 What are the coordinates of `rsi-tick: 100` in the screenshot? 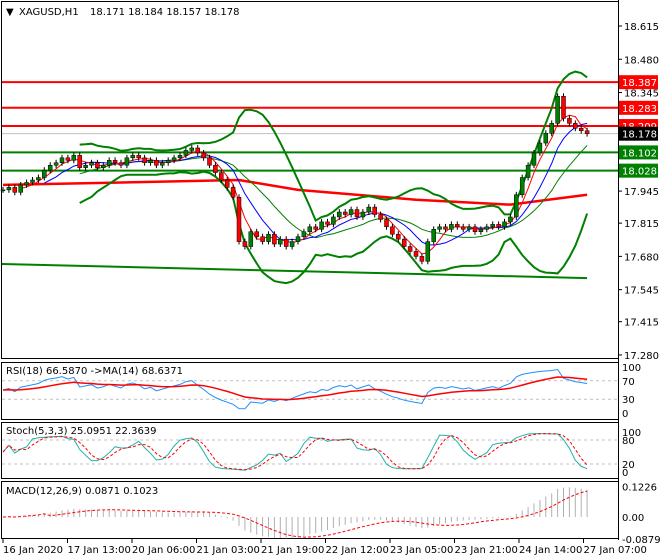 It's located at (631, 368).